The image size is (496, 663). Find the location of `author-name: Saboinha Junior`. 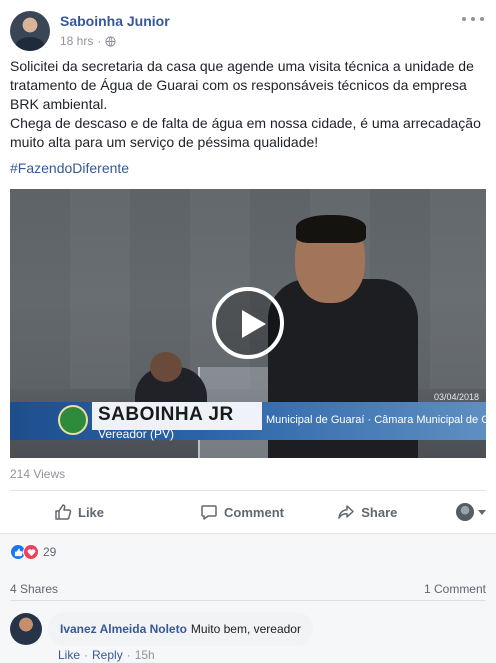

author-name: Saboinha Junior is located at coordinates (115, 21).